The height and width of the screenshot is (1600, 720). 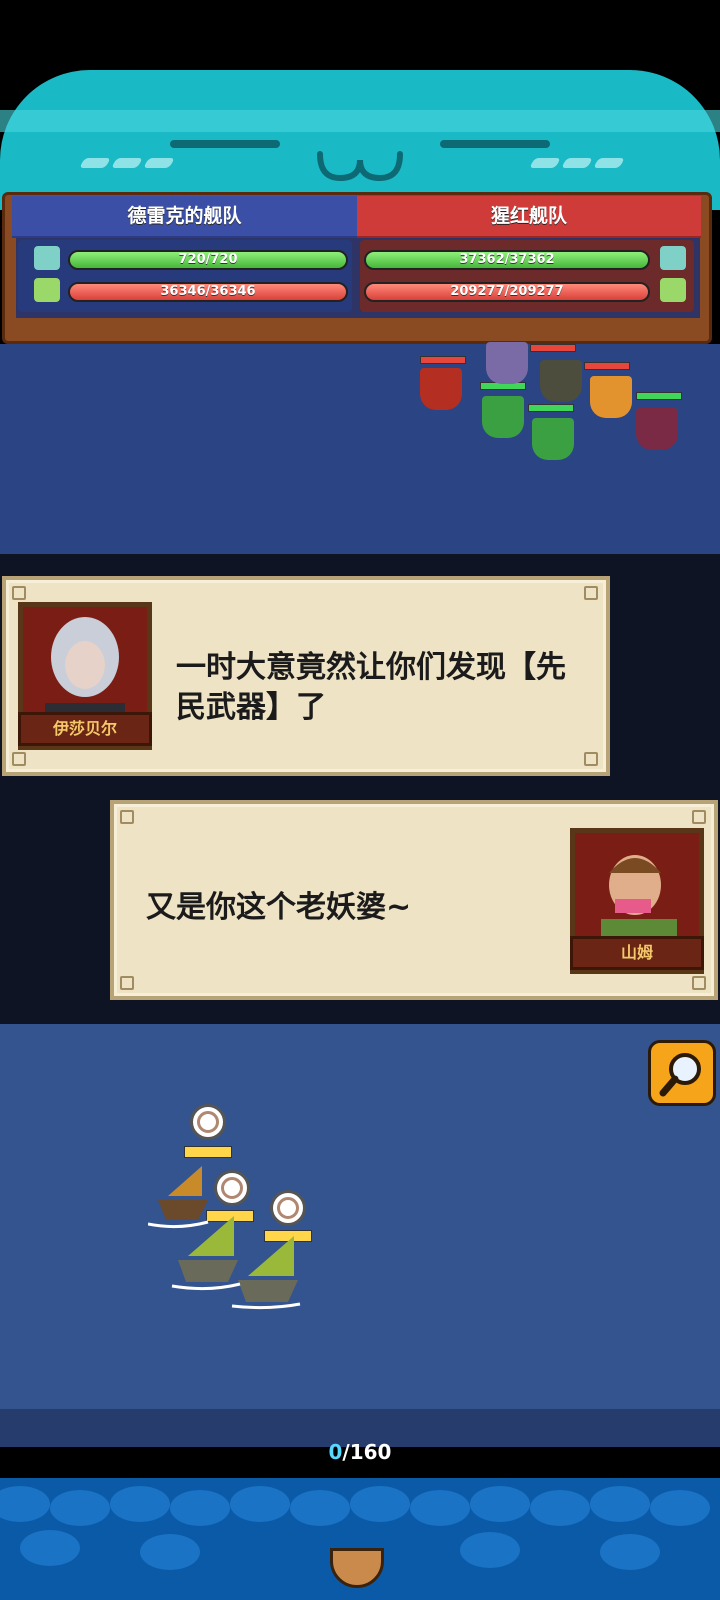 What do you see at coordinates (507, 260) in the screenshot?
I see `right-crew-bar: 37362/37362` at bounding box center [507, 260].